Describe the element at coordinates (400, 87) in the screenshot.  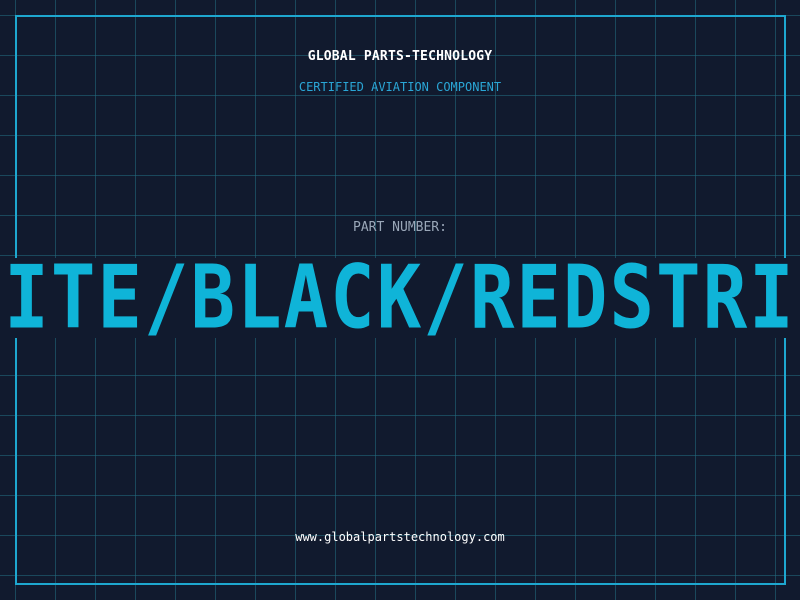
I see `certification-text: CERTIFIED AVIATION COMPONENT` at that location.